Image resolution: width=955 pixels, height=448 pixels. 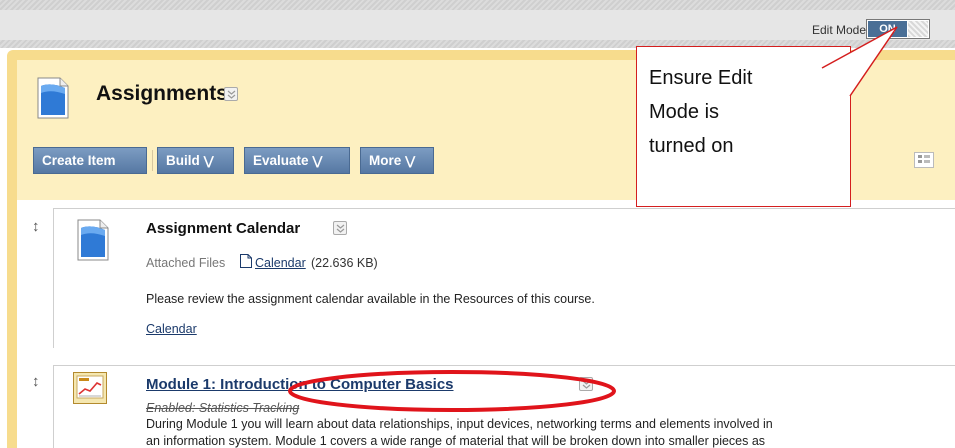 I want to click on calendar-link: Calendar, so click(x=171, y=329).